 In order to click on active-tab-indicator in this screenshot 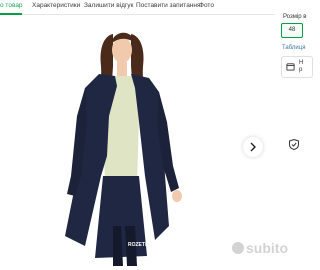, I will do `click(11, 14)`.